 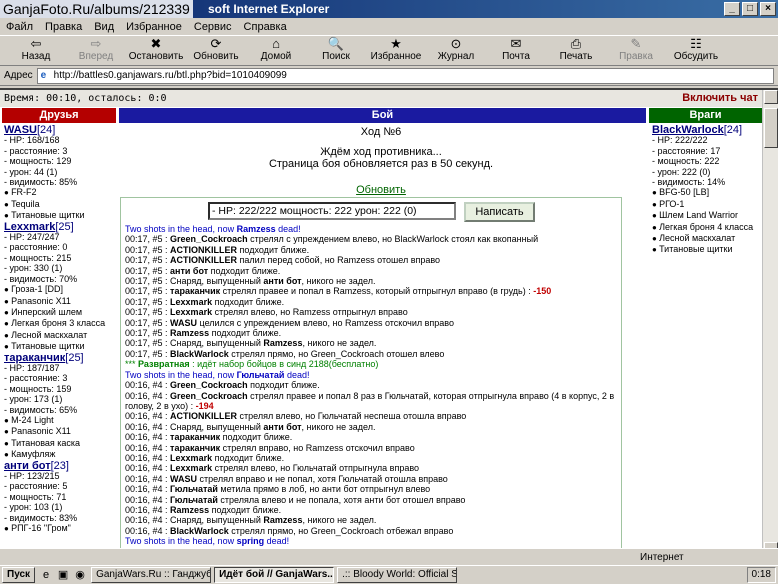 What do you see at coordinates (720, 98) in the screenshot?
I see `enable-chat-link: Включить чат` at bounding box center [720, 98].